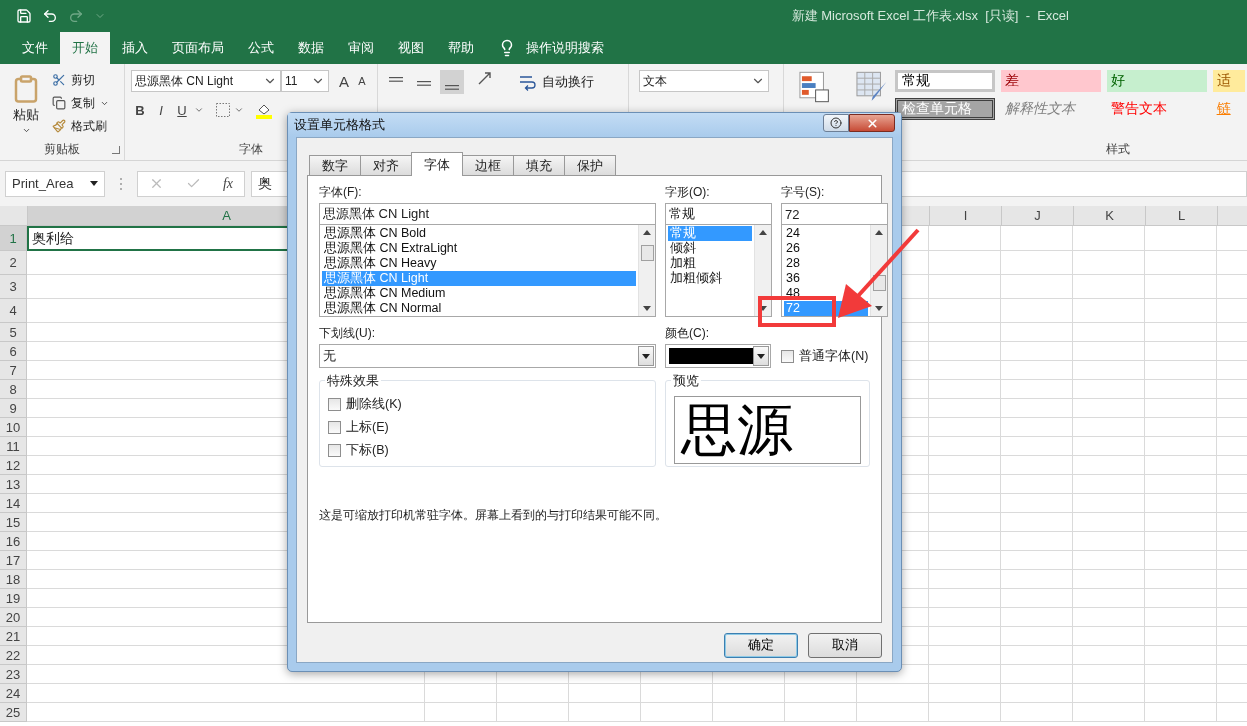 This screenshot has height=726, width=1247. What do you see at coordinates (261, 48) in the screenshot?
I see `ribbon-tab: 公式` at bounding box center [261, 48].